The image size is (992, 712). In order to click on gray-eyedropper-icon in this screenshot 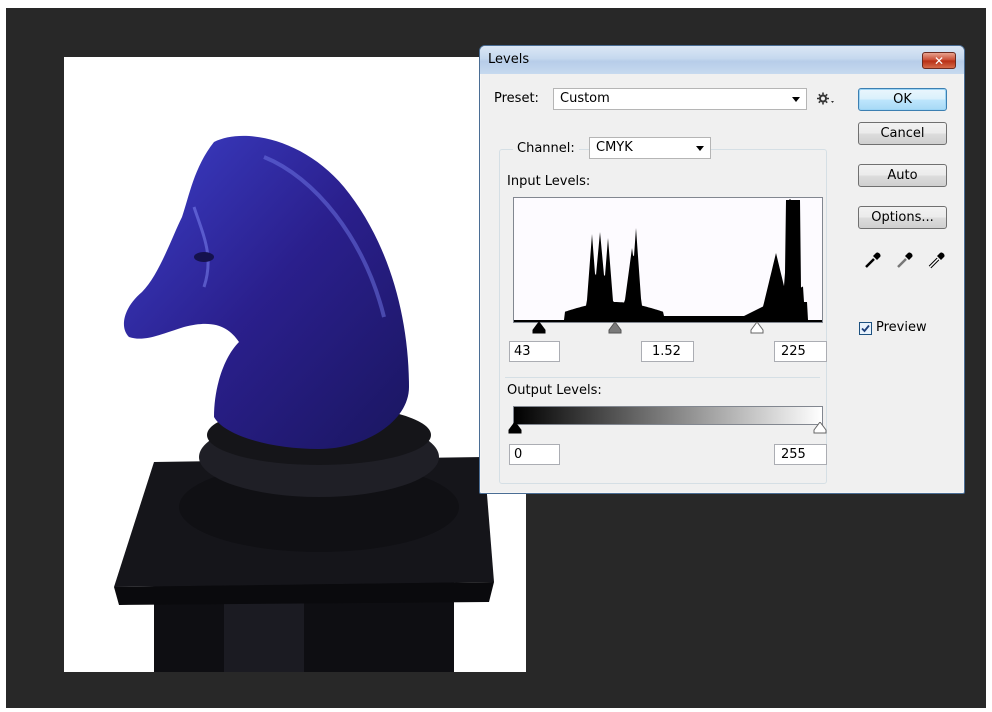, I will do `click(905, 260)`.